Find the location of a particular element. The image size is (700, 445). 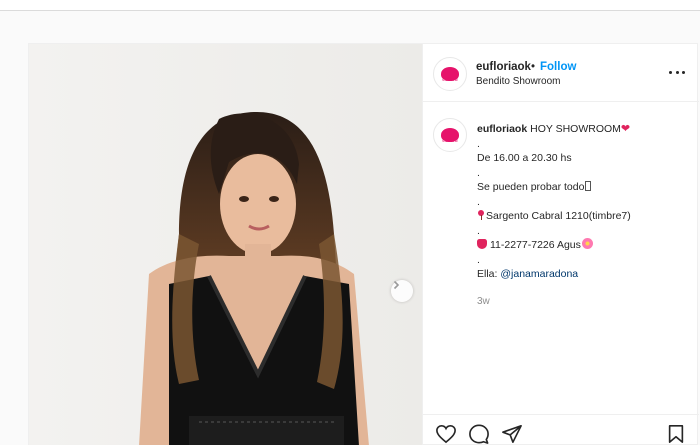

caption-title-line: eufloriaok HOY SHOWROOM❤ is located at coordinates (584, 129).